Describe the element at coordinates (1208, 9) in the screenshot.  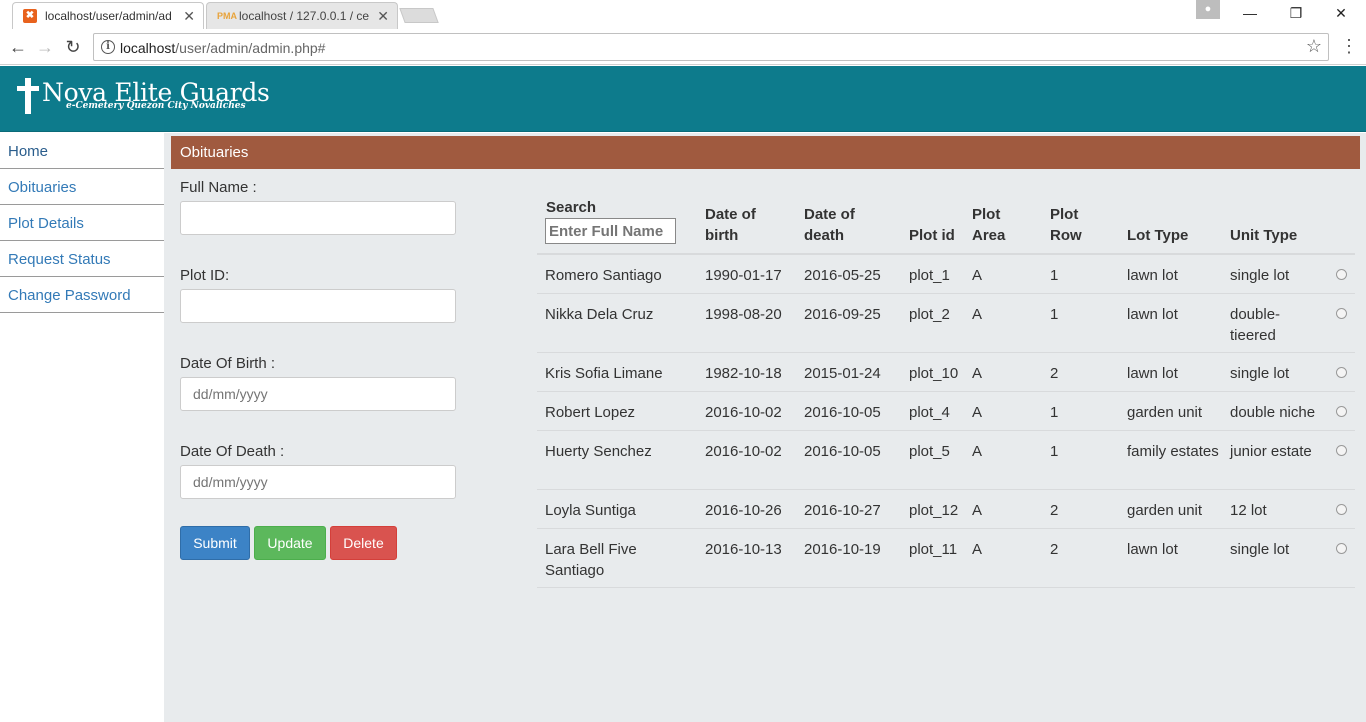
I see `profile-icon: ●` at that location.